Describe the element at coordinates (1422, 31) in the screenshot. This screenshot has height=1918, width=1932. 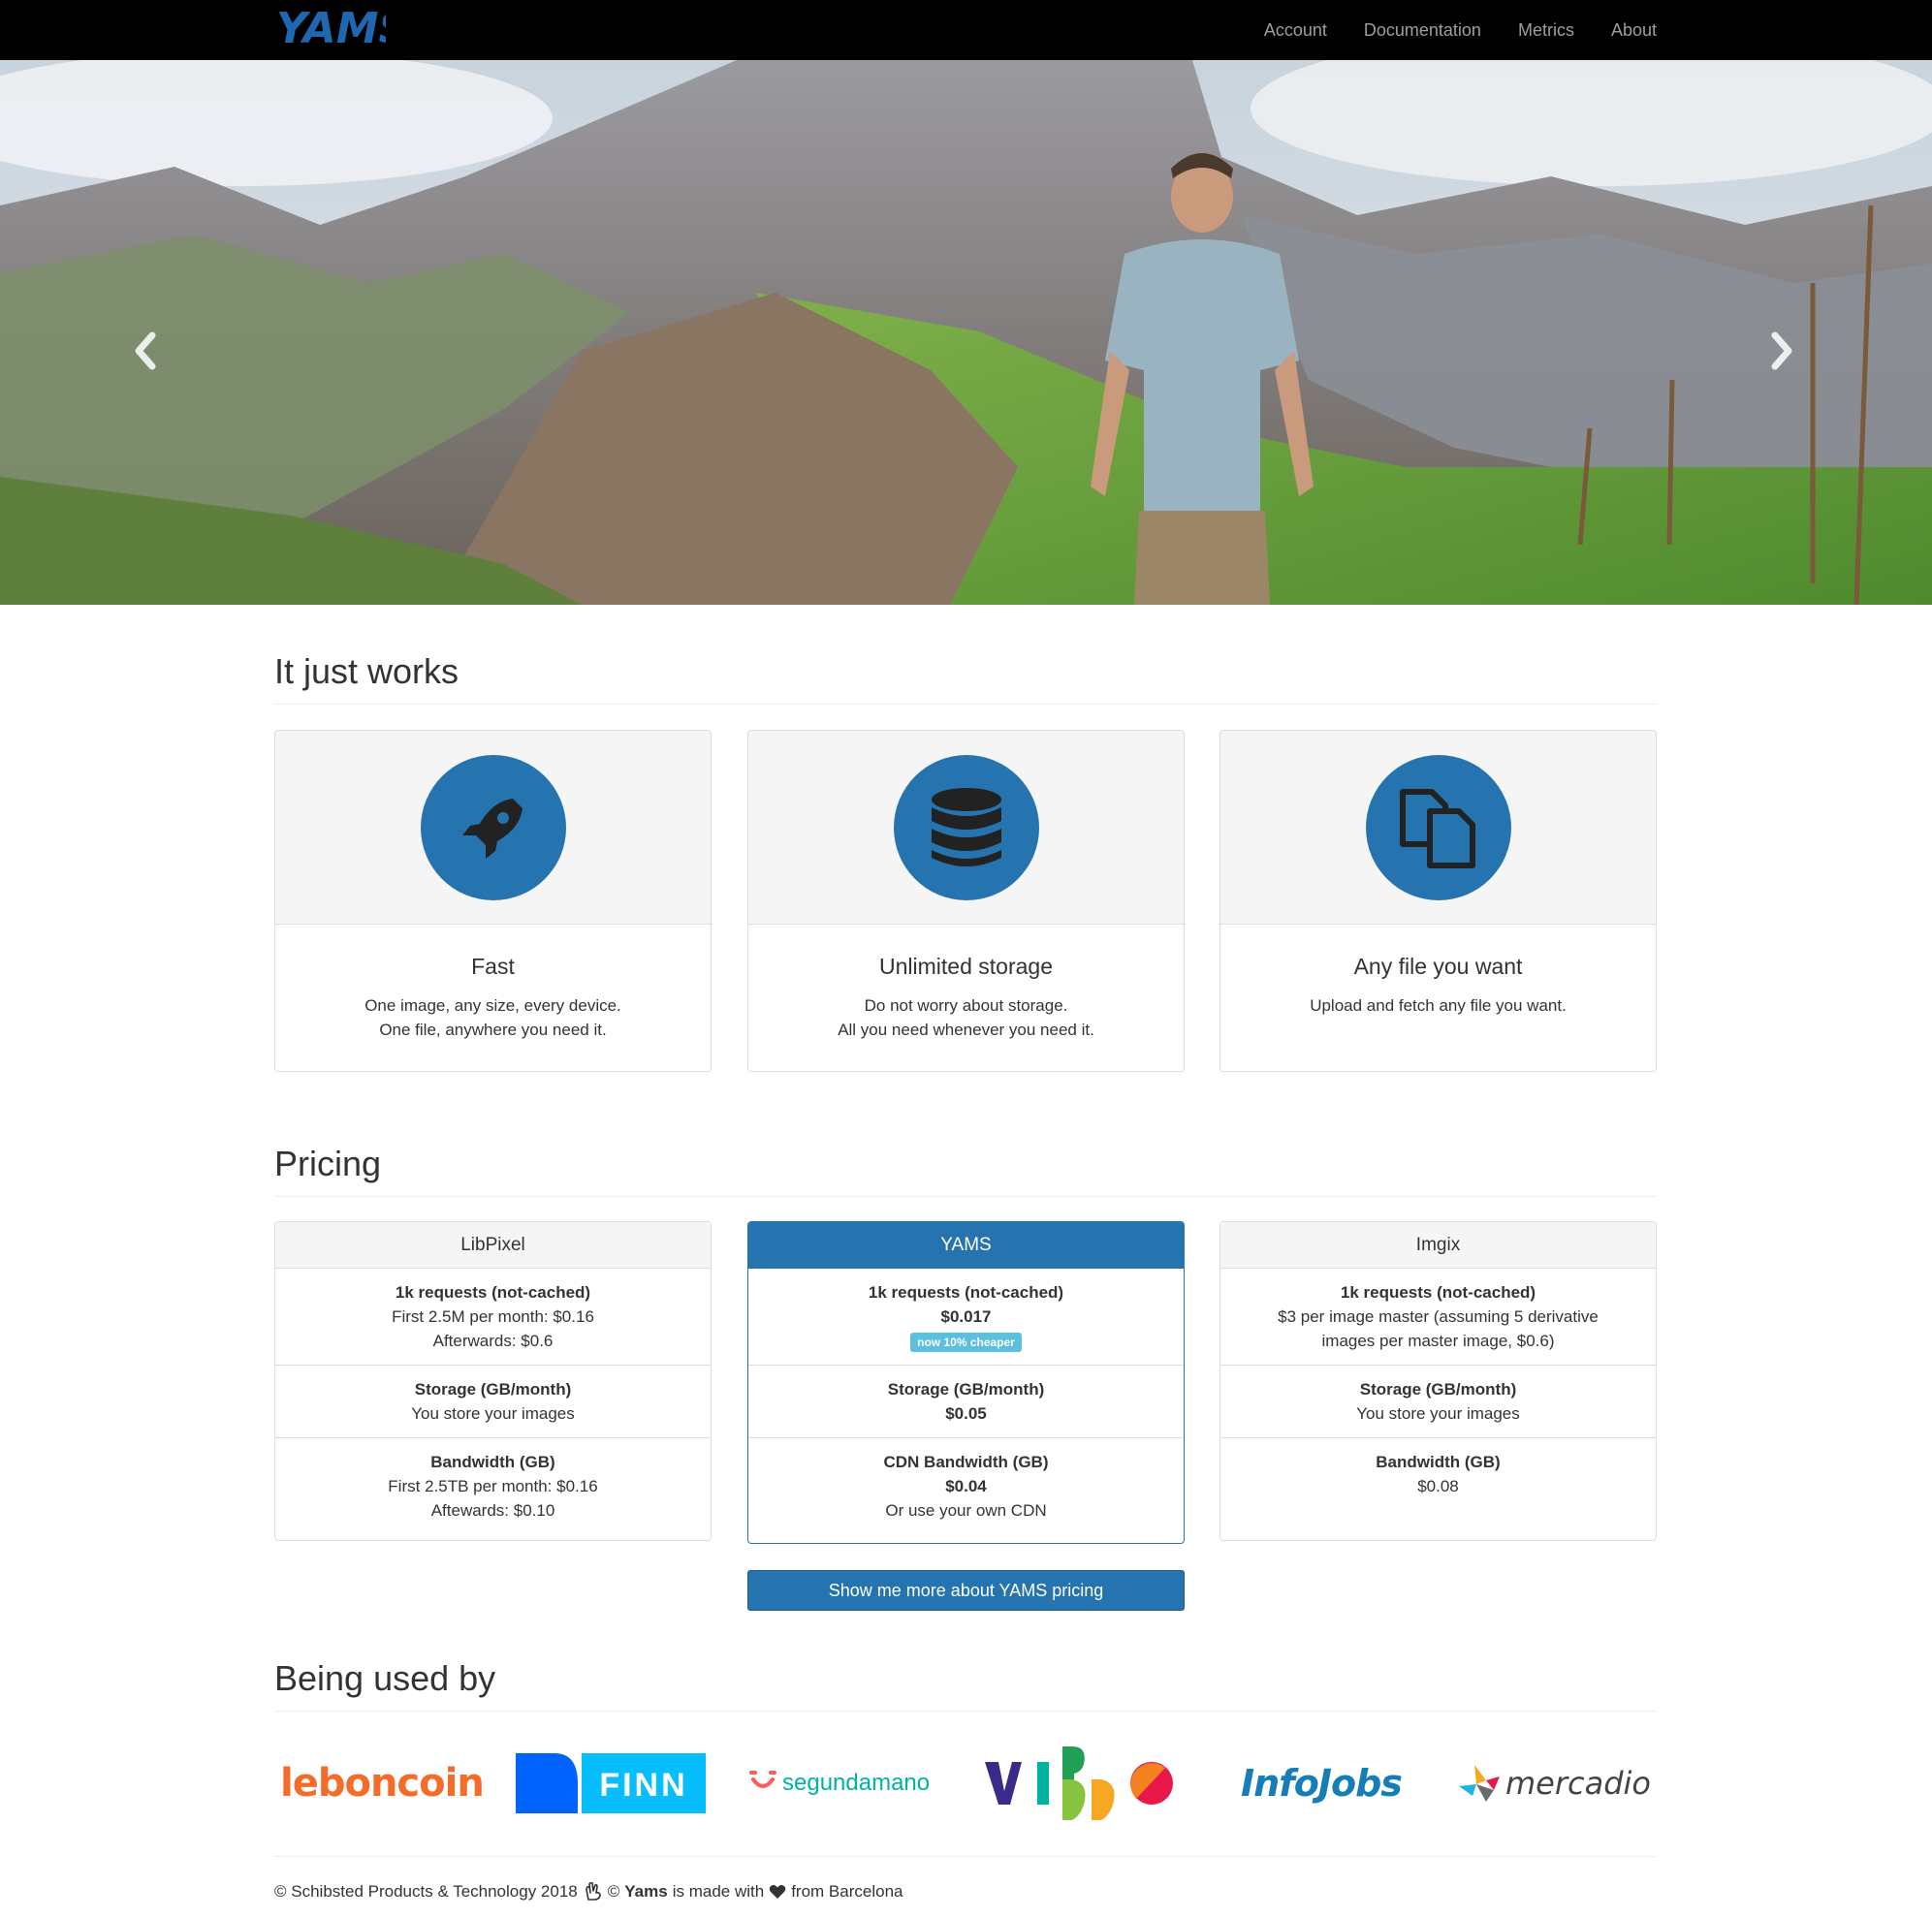
I see `nav-documentation-link: Documentation` at that location.